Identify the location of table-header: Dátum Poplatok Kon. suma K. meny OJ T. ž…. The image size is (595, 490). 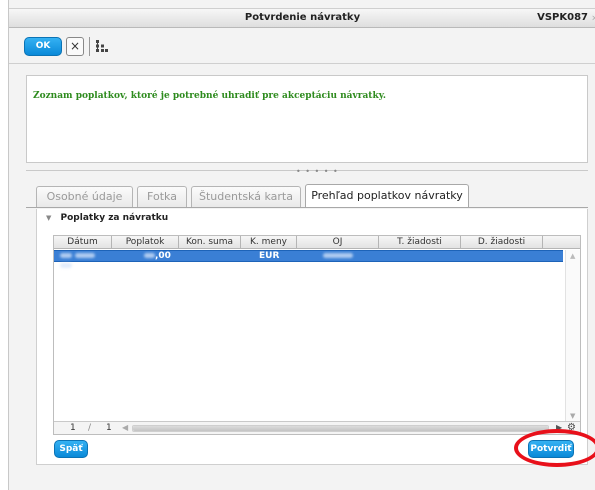
(317, 242).